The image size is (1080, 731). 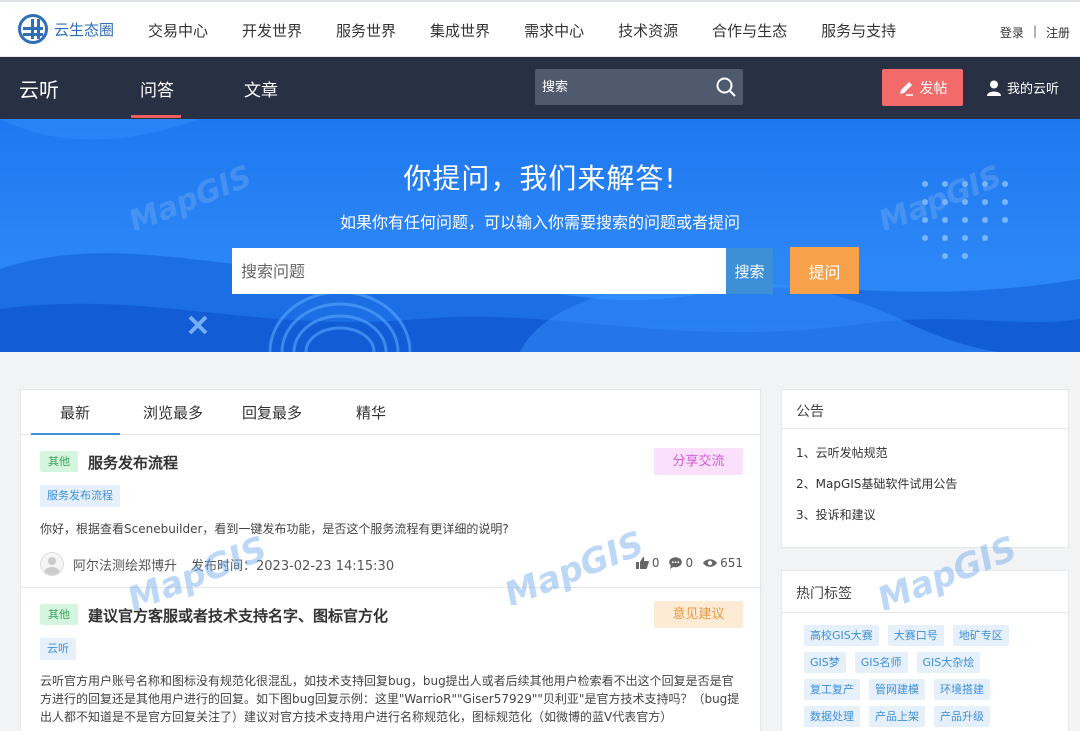 I want to click on hot-tag: GIS梦, so click(x=825, y=662).